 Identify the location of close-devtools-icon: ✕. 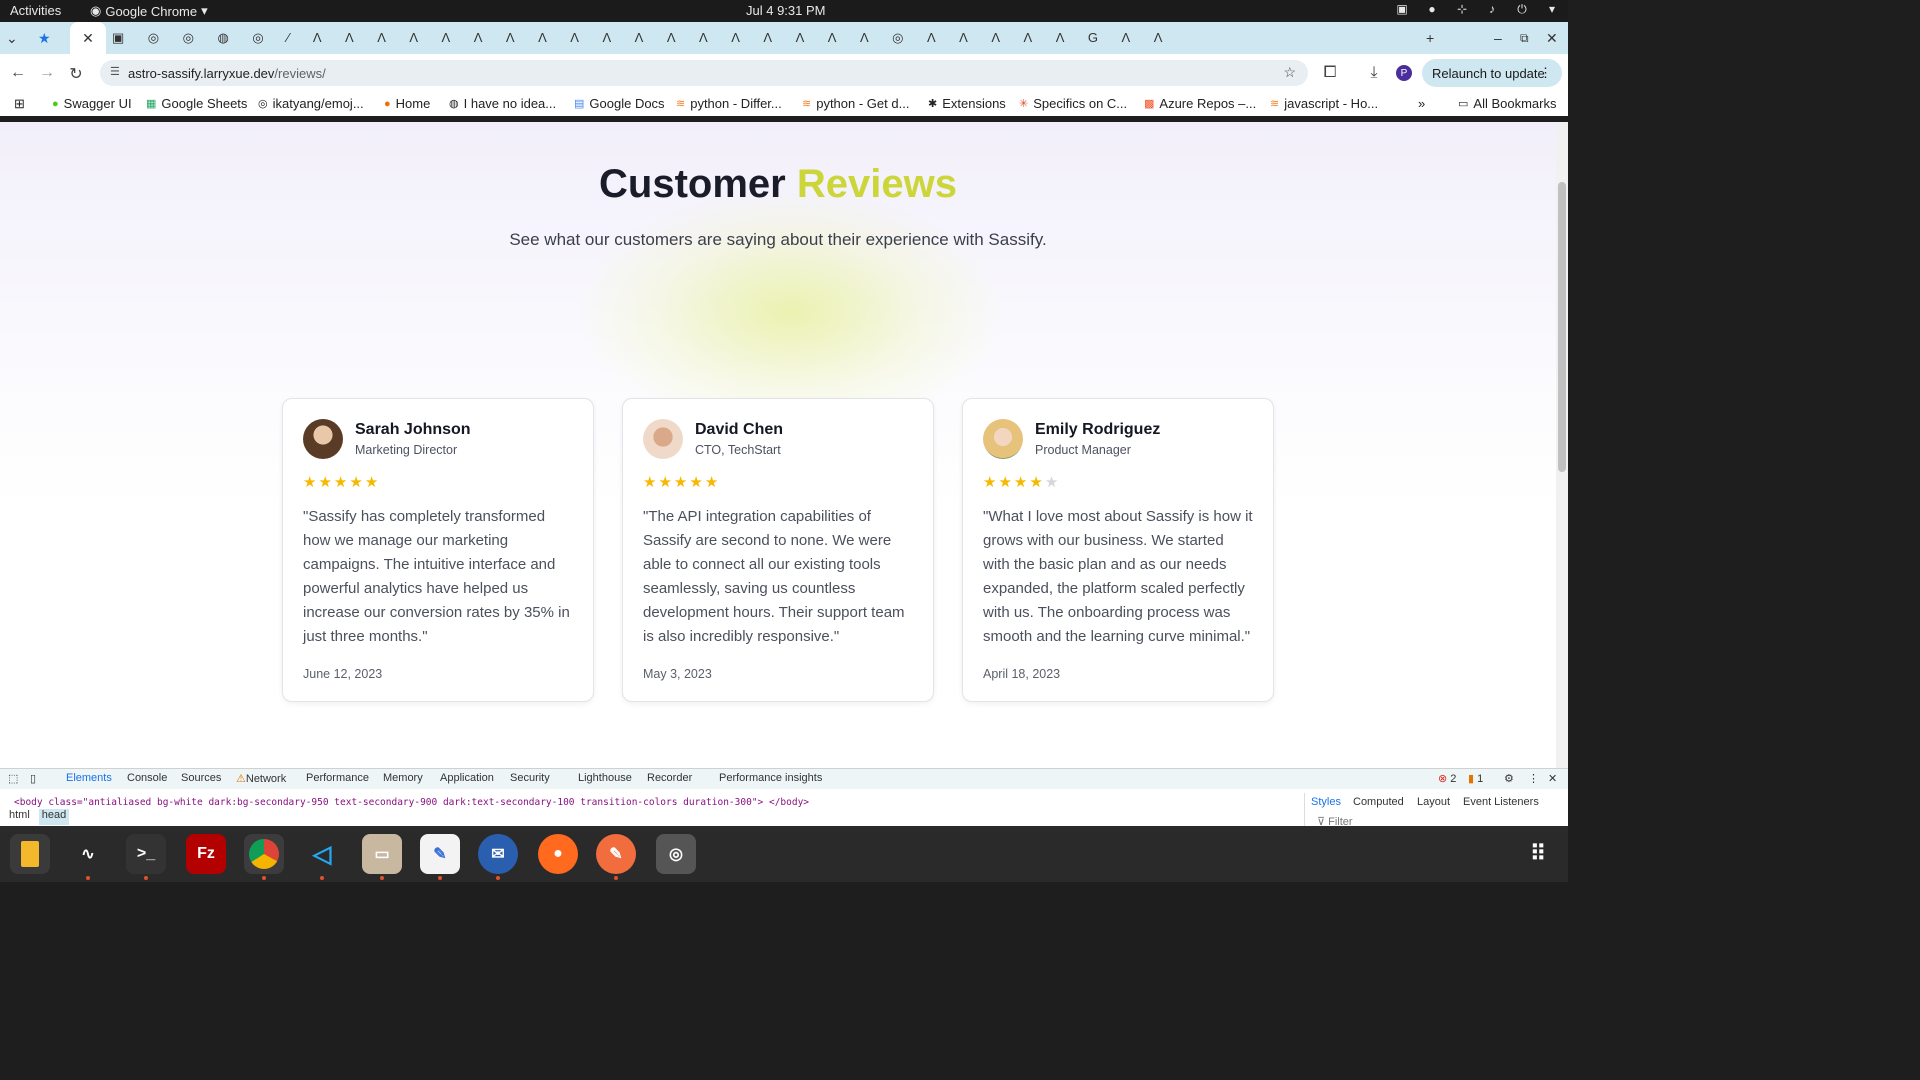
(1552, 778).